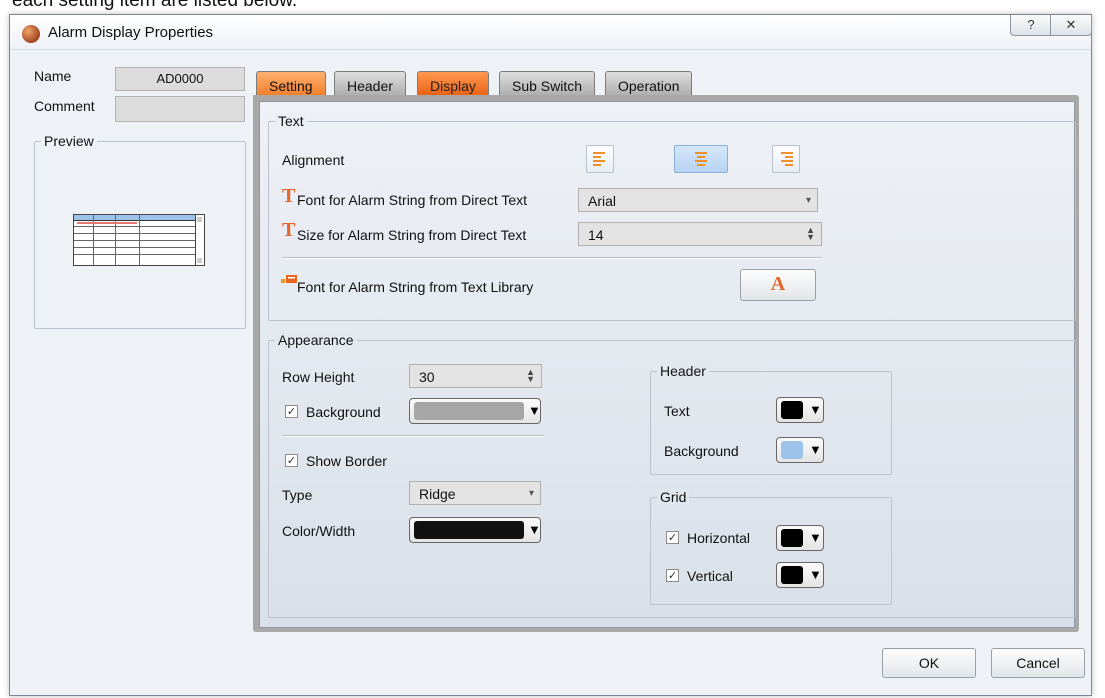  Describe the element at coordinates (415, 287) in the screenshot. I see `font-library-label: Font for Alarm String from Text Library` at that location.